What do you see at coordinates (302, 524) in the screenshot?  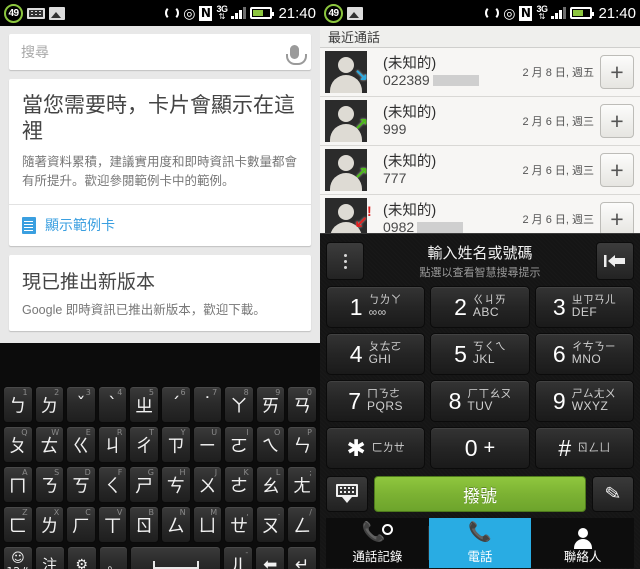 I see `key-bopomofo: / ㄥ` at bounding box center [302, 524].